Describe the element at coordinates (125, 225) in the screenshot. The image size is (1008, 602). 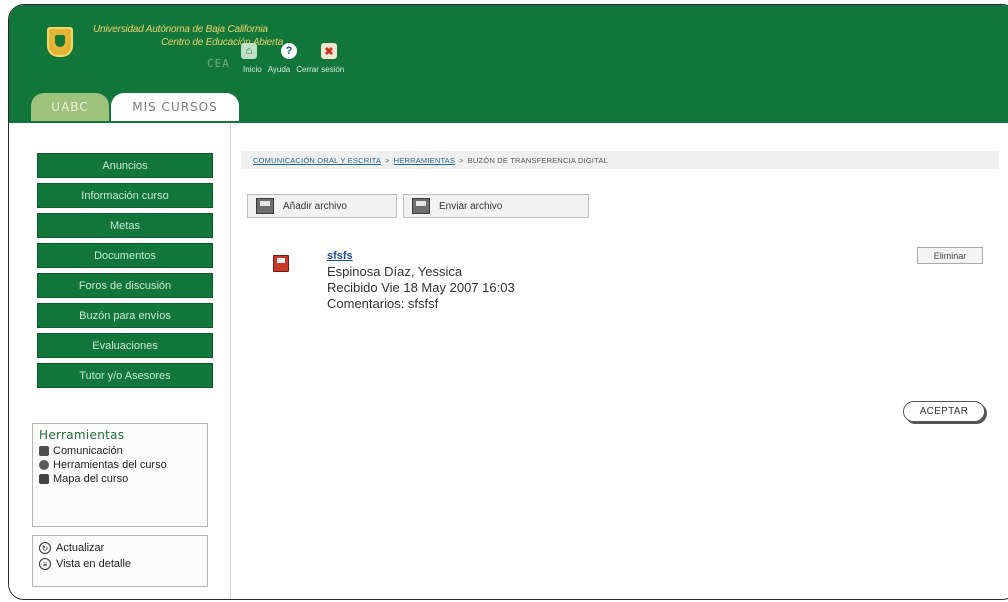
I see `sidebar-button-metas: Metas` at that location.